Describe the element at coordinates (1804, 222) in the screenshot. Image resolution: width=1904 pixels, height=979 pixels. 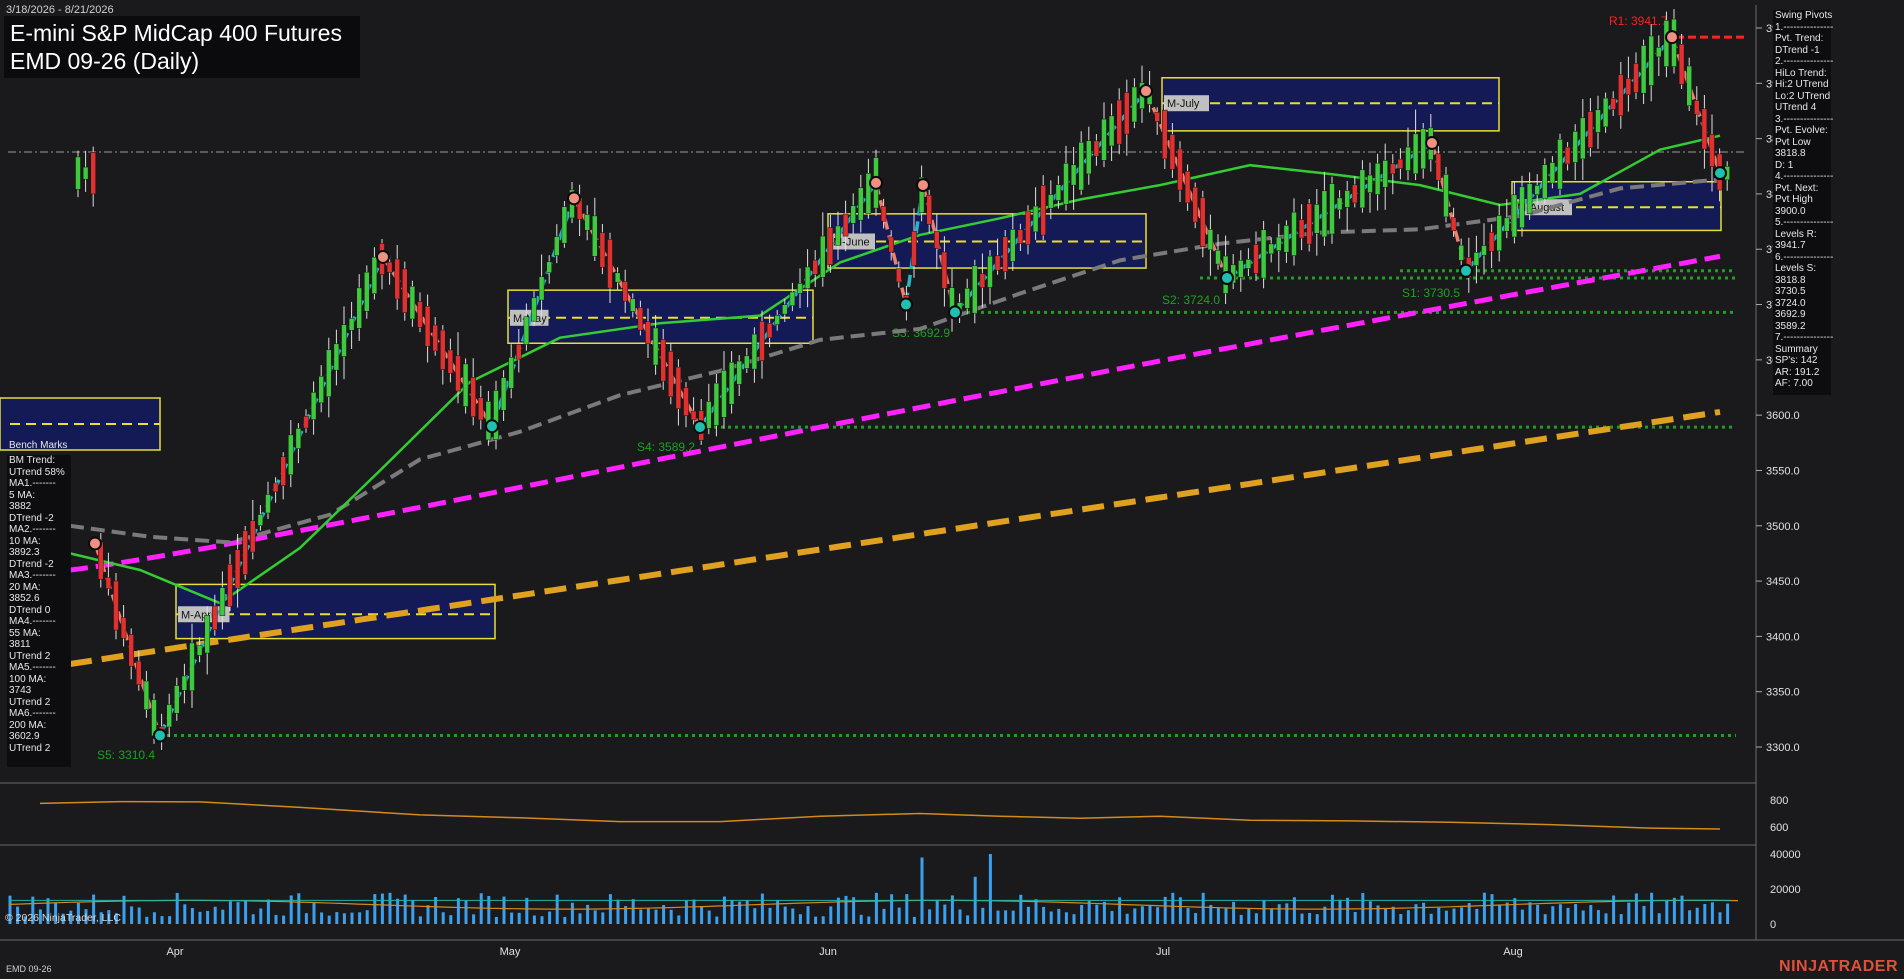
I see `swing-panel-line: 5.---------------` at that location.